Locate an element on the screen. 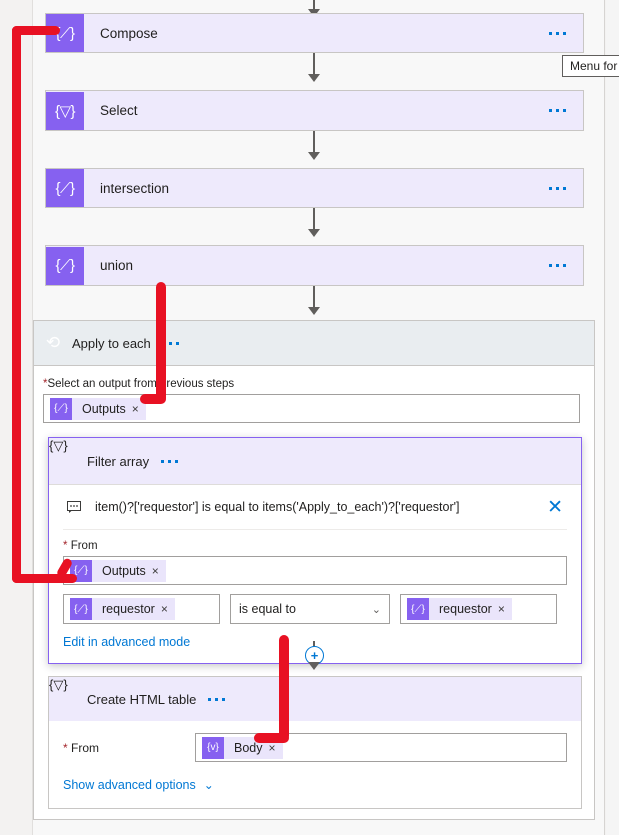 The width and height of the screenshot is (619, 835). show-advanced-options-link: Show advanced options is located at coordinates (129, 785).